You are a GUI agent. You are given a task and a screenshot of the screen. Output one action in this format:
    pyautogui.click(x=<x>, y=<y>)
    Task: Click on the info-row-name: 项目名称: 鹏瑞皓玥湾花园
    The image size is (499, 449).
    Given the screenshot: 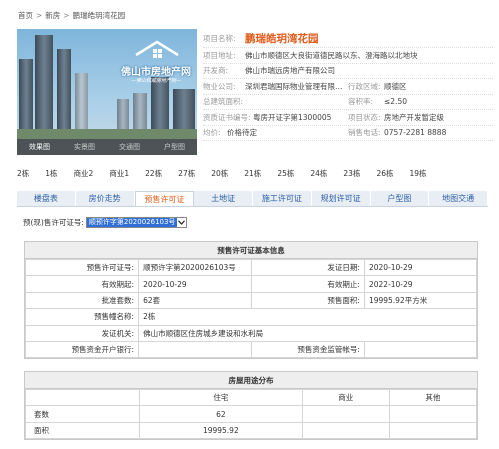 What is the action you would take?
    pyautogui.click(x=348, y=38)
    